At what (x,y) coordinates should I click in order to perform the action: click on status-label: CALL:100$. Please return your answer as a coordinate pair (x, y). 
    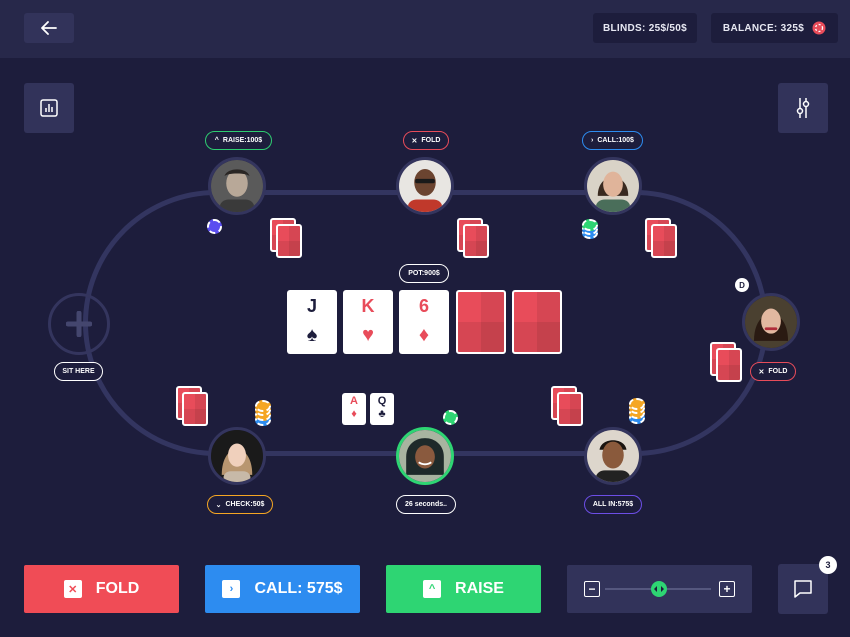
    Looking at the image, I should click on (615, 140).